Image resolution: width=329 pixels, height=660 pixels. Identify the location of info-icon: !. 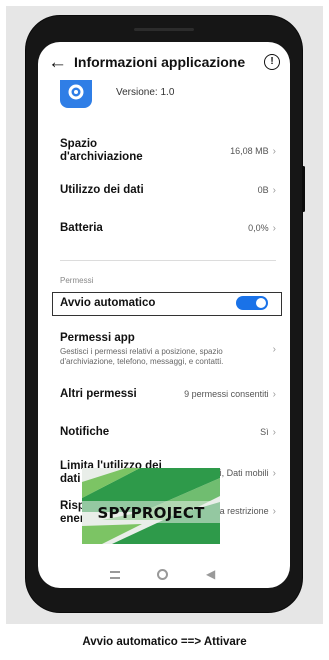
(272, 62).